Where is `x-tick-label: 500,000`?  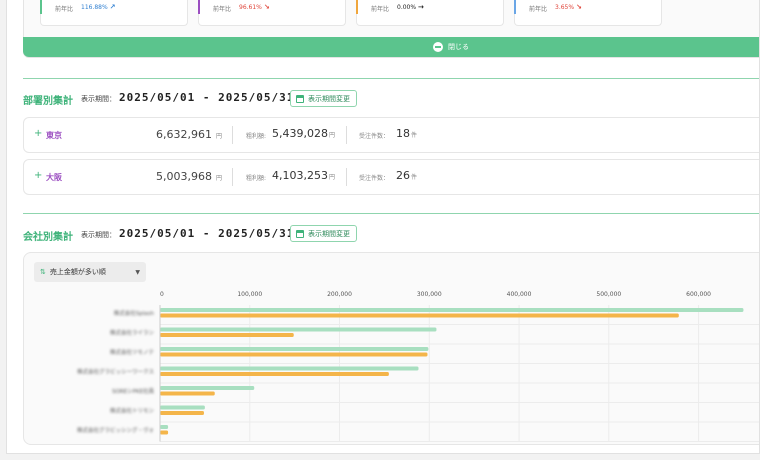
x-tick-label: 500,000 is located at coordinates (608, 294).